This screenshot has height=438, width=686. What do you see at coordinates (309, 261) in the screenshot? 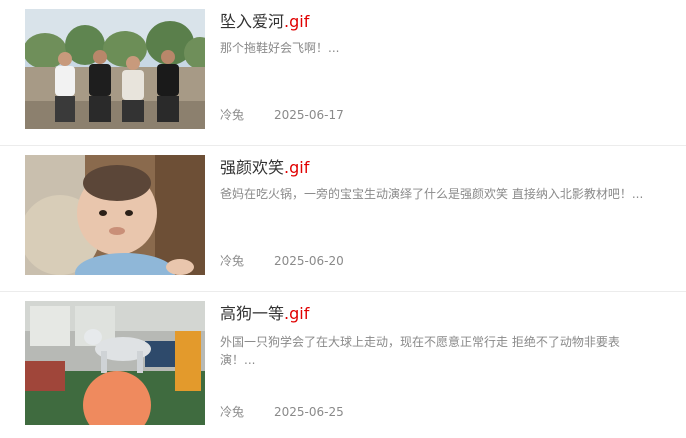
I see `article-date: 2025-06-20` at bounding box center [309, 261].